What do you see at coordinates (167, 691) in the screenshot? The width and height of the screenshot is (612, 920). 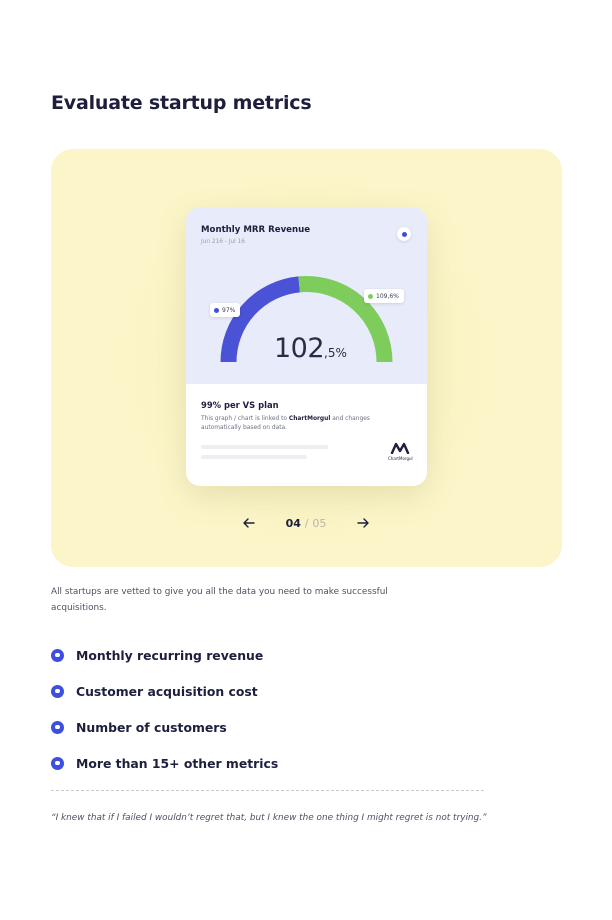 I see `feature-label: Customer acquisition cost` at bounding box center [167, 691].